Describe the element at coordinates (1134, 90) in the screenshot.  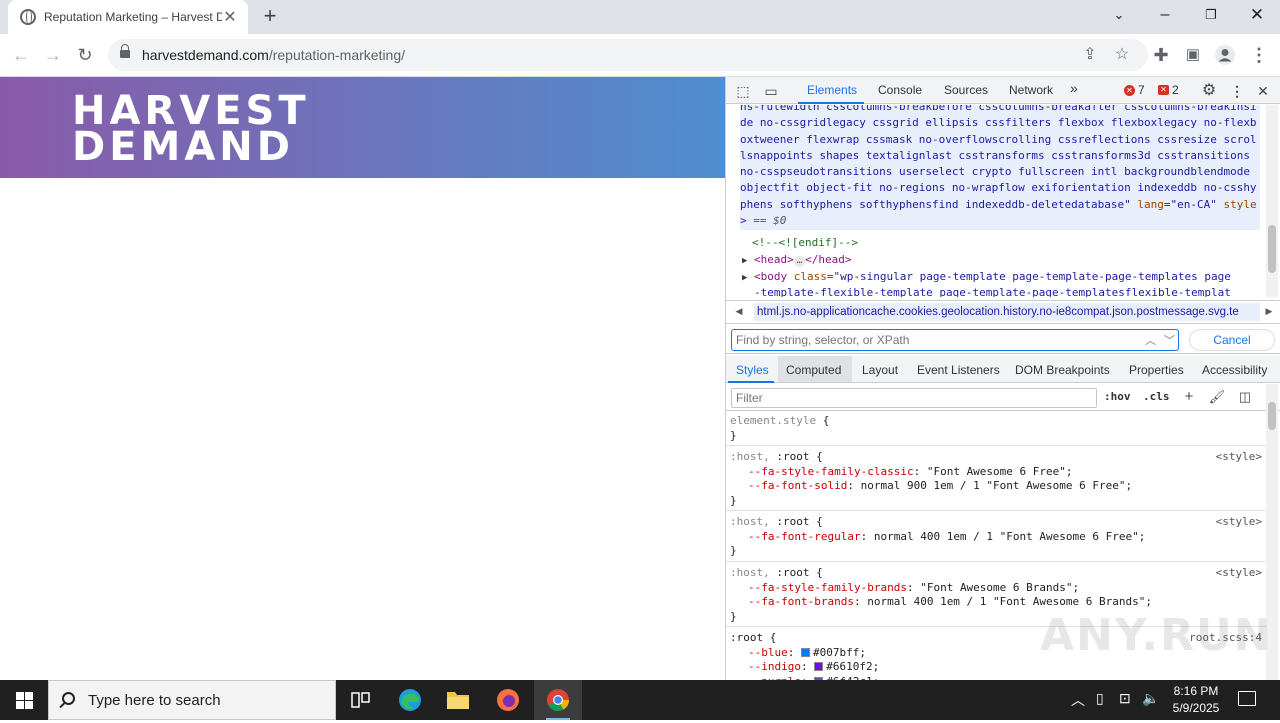
I see `errors-count: ✕ 7` at that location.